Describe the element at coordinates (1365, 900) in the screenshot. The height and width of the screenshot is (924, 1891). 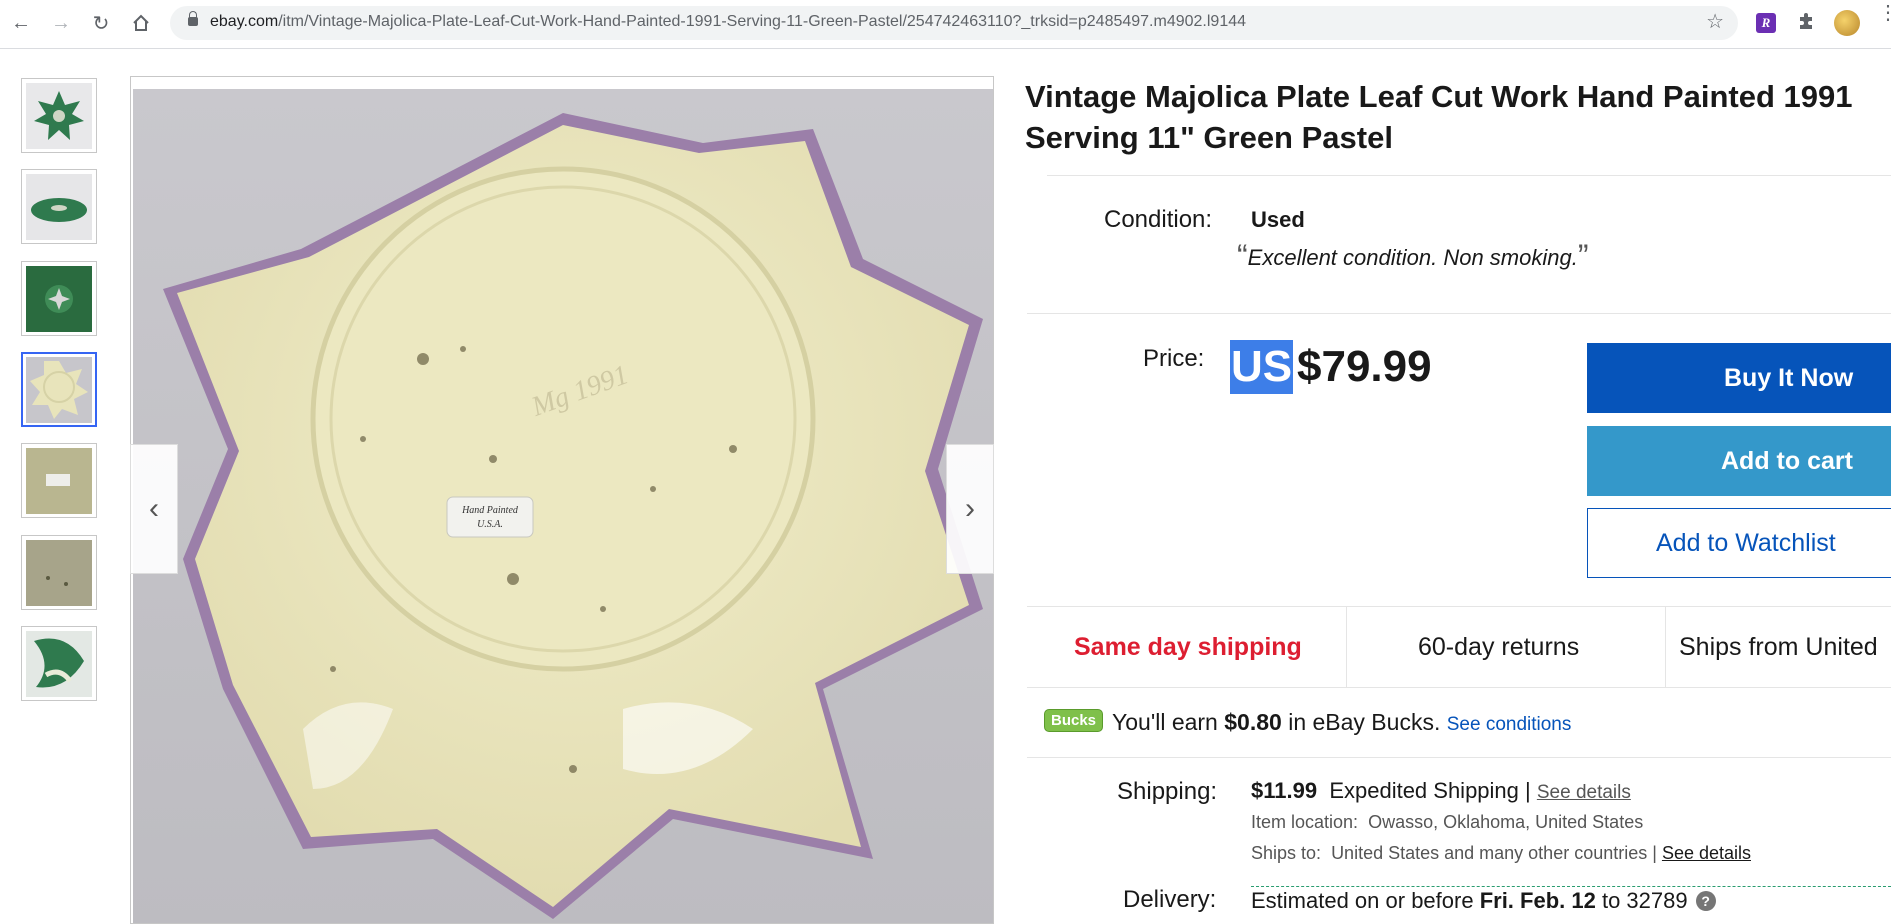
I see `delivery-text-pre: Estimated on or before` at that location.